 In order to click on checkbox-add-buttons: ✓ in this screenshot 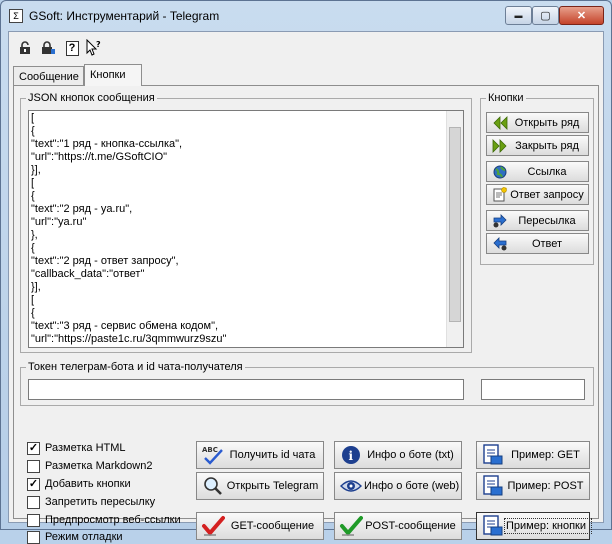, I will do `click(33, 484)`.